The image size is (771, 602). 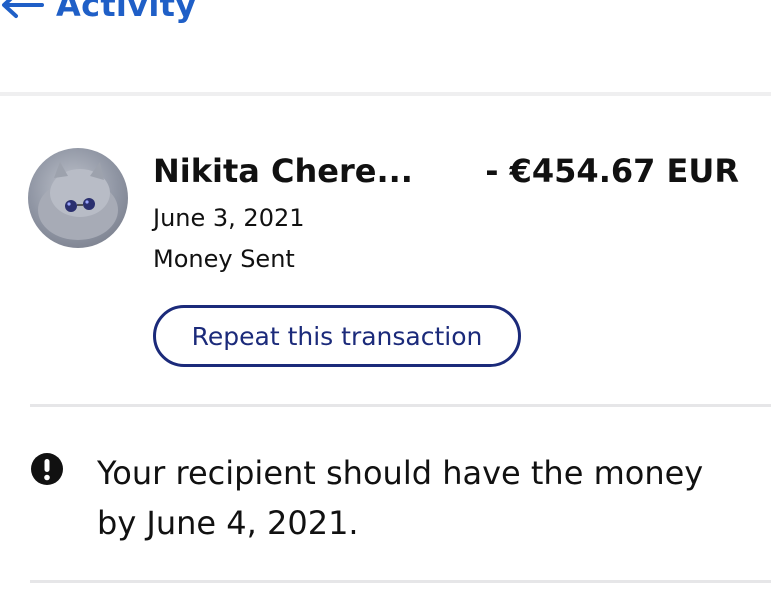 I want to click on bottom-divider, so click(x=400, y=581).